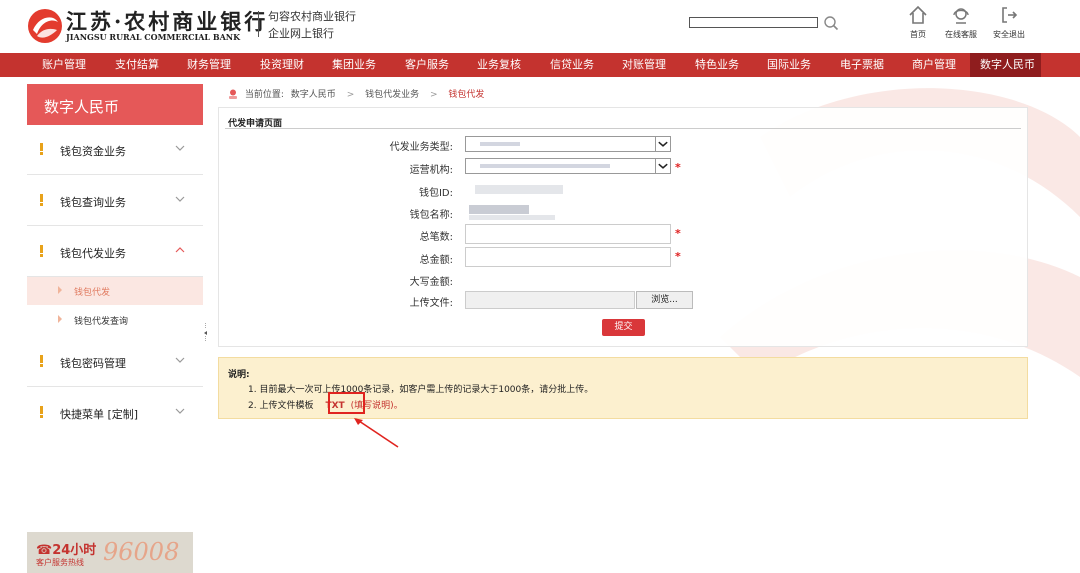 Image resolution: width=1080 pixels, height=573 pixels. Describe the element at coordinates (918, 34) in the screenshot. I see `home-link-label: 首页` at that location.